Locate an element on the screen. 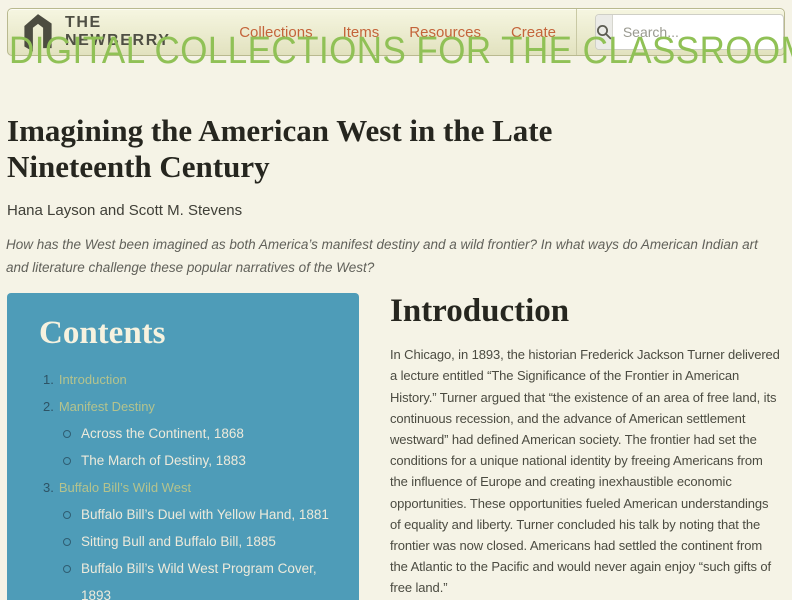  contents-item-number: 2. is located at coordinates (48, 407).